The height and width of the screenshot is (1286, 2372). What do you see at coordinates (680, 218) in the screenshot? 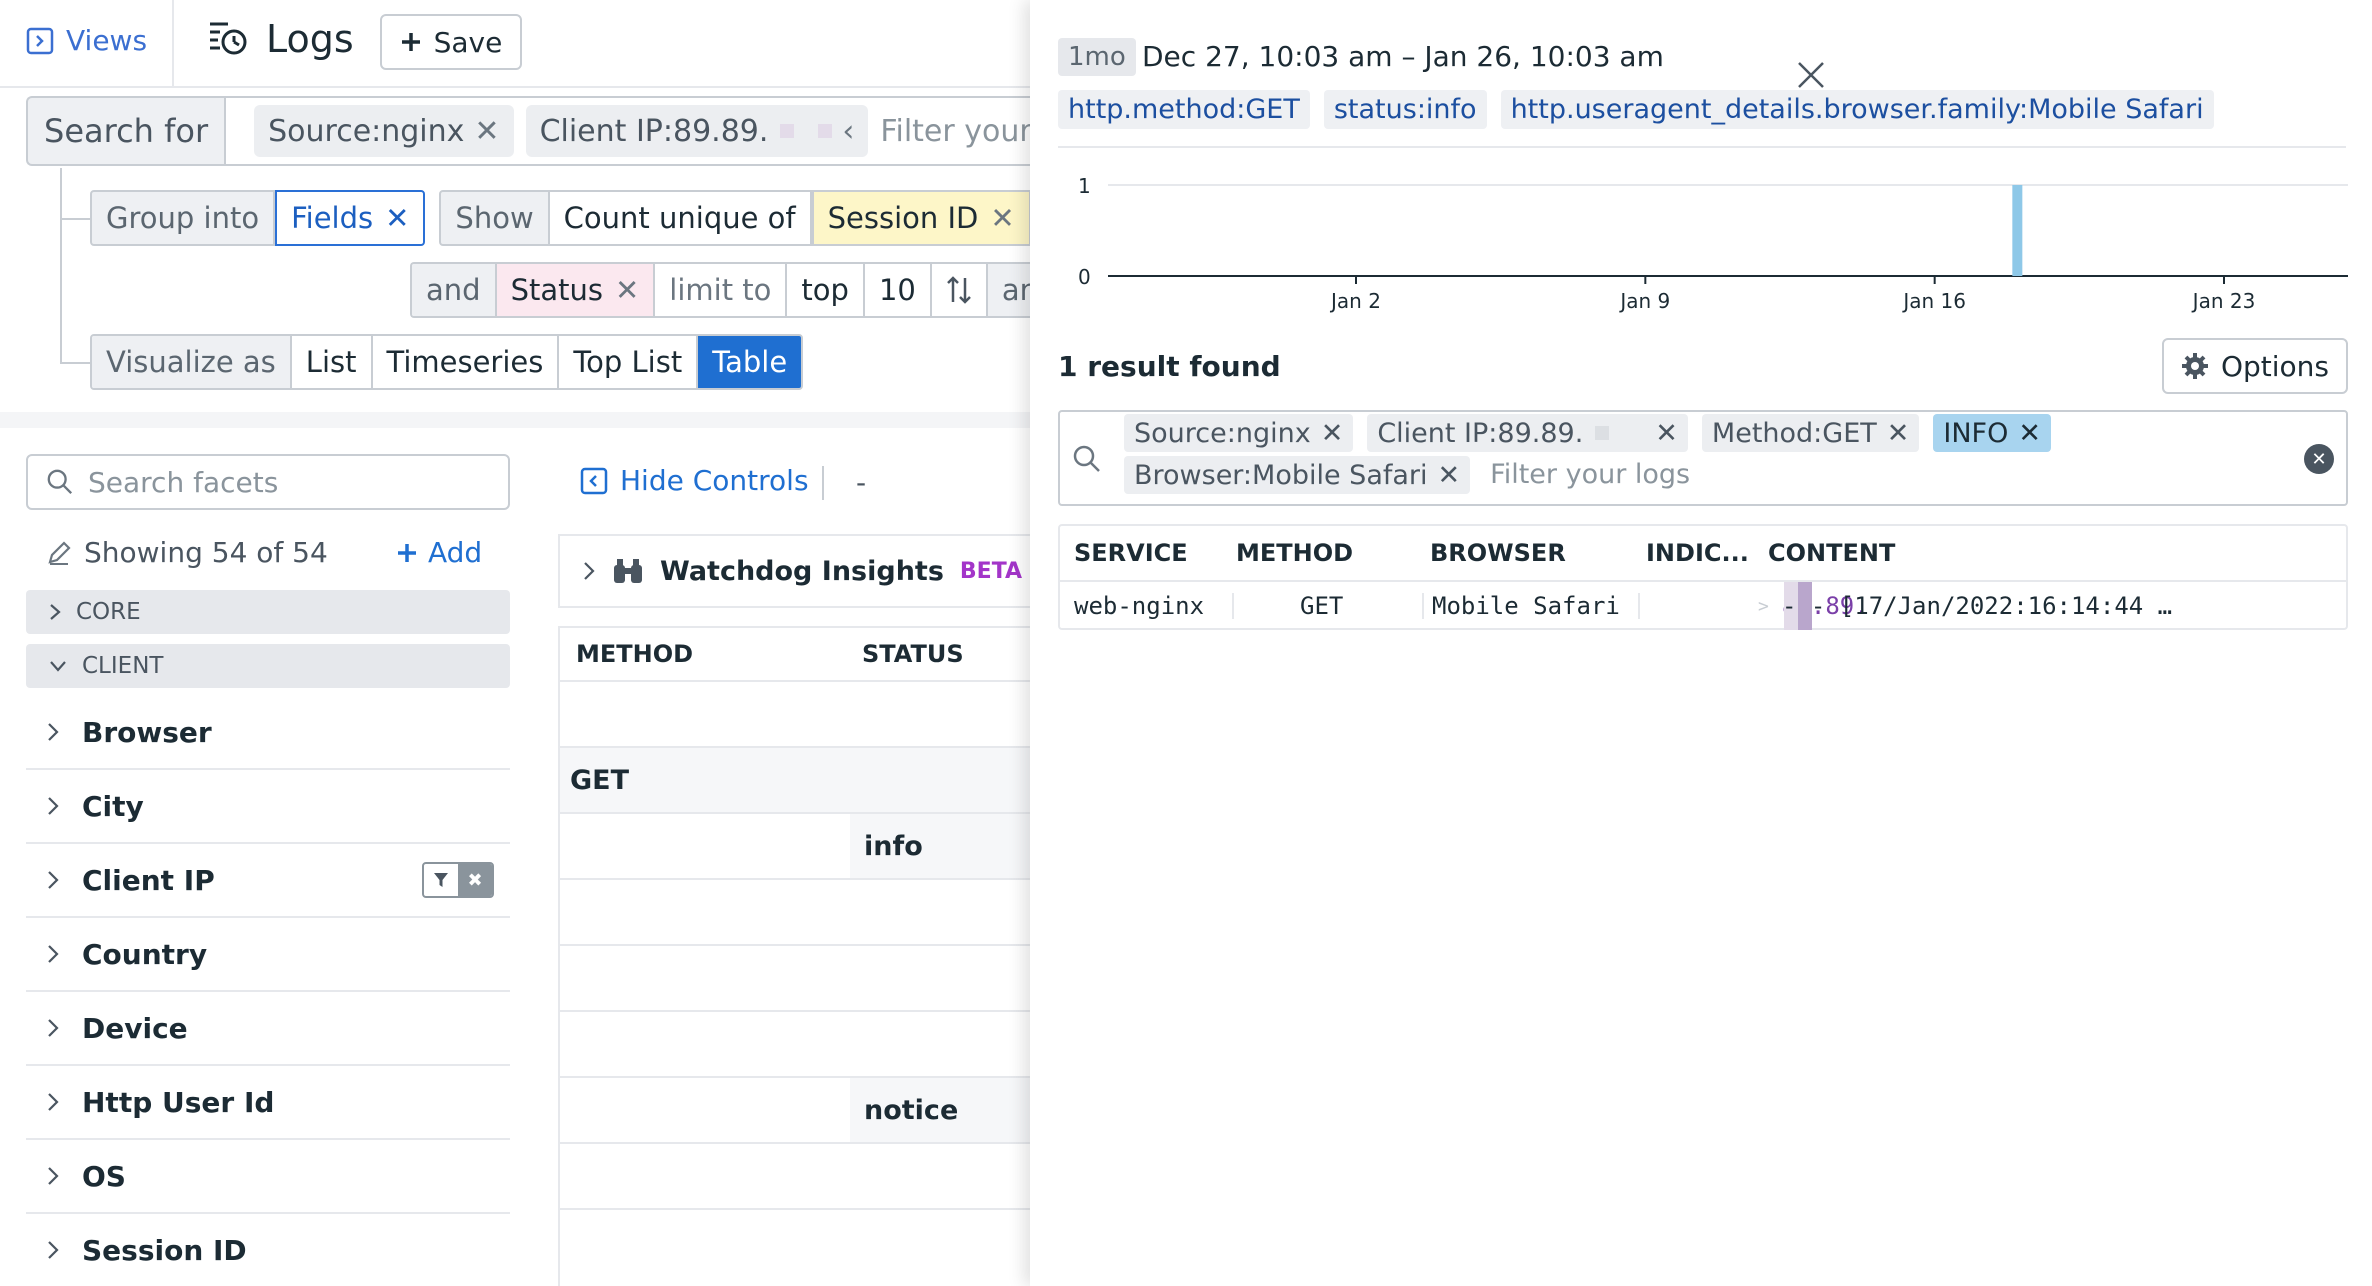
I see `aggregation-dropdown: Count unique of` at bounding box center [680, 218].